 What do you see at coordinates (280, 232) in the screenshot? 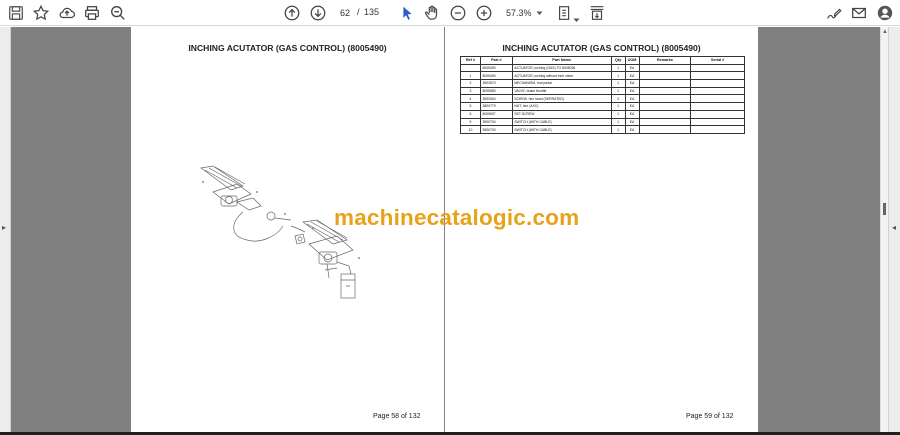
I see `actuator-diagram` at bounding box center [280, 232].